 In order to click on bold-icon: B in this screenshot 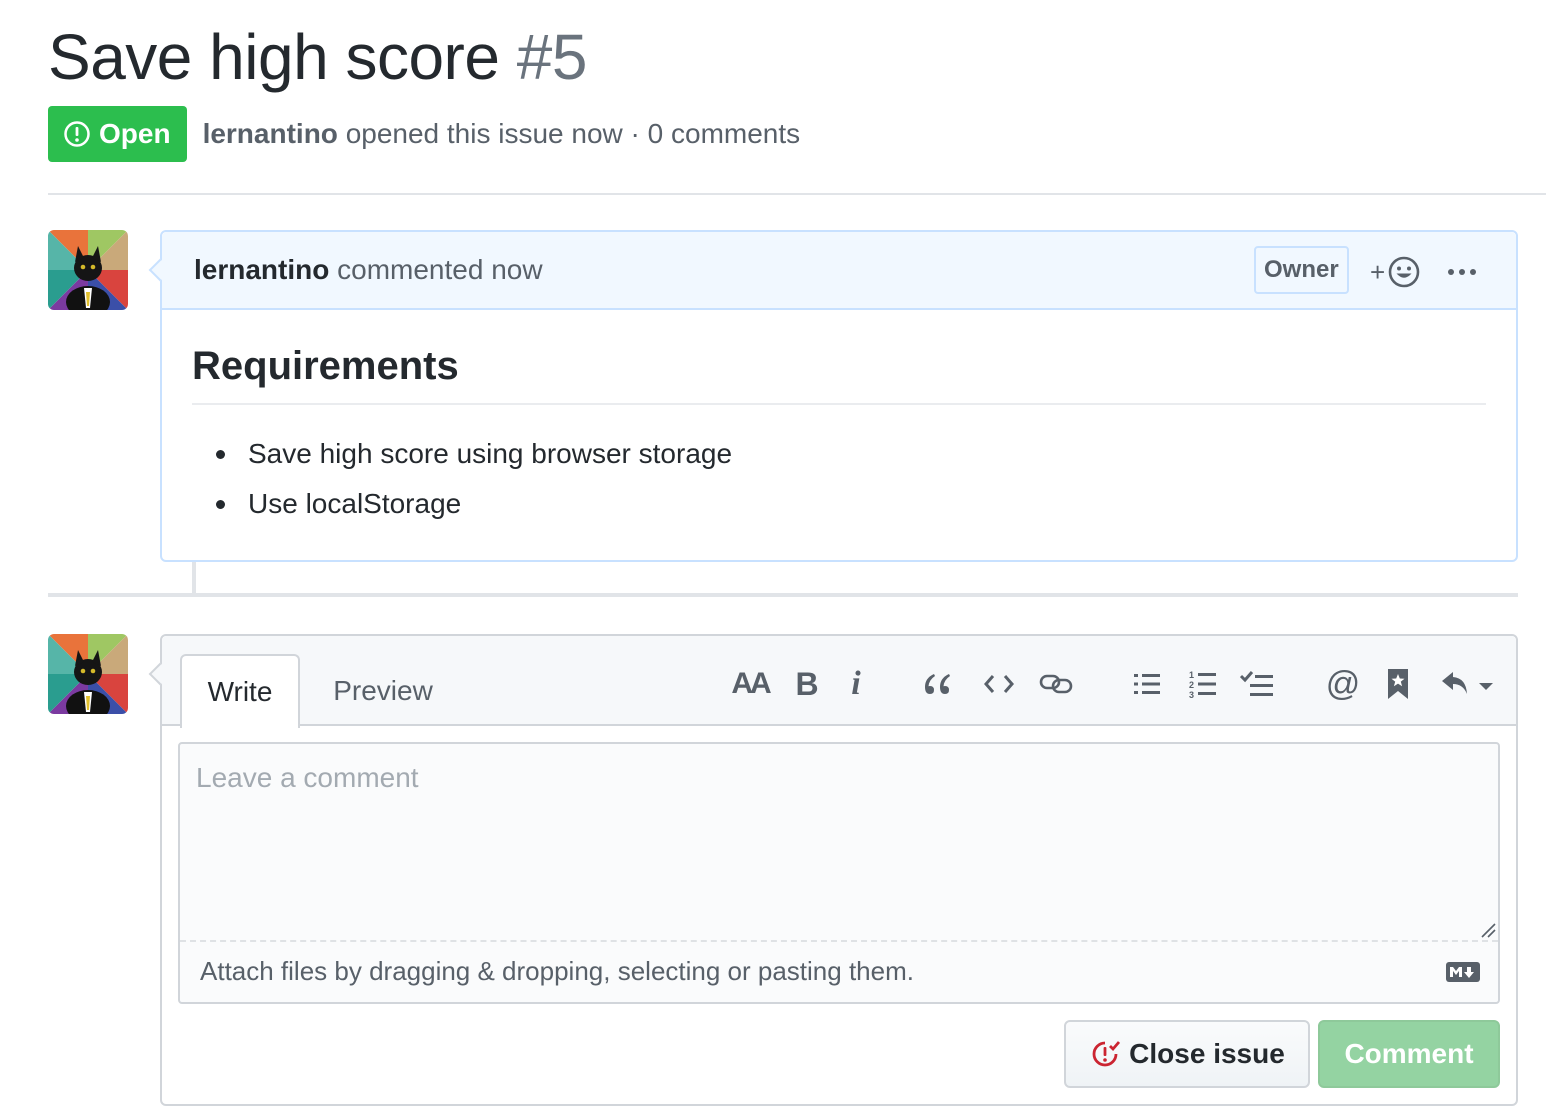, I will do `click(807, 684)`.